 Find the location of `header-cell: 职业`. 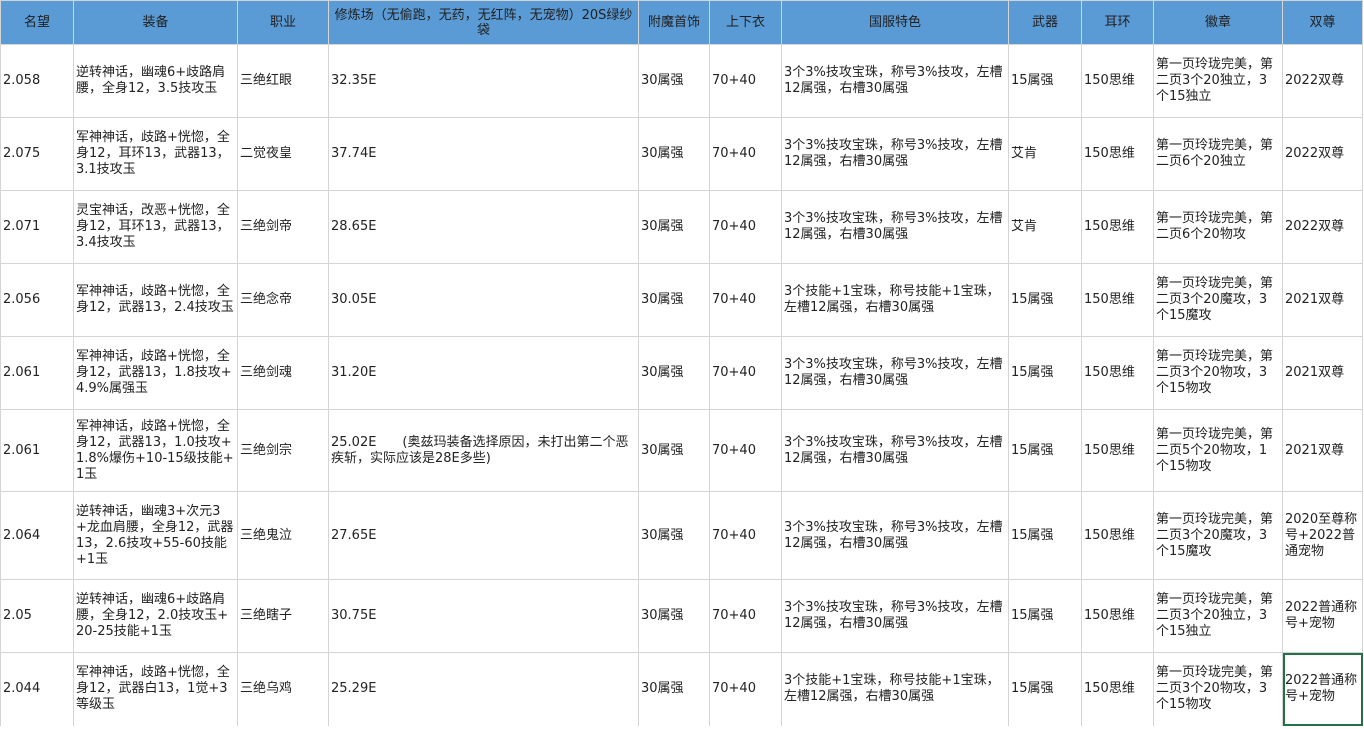

header-cell: 职业 is located at coordinates (283, 22).